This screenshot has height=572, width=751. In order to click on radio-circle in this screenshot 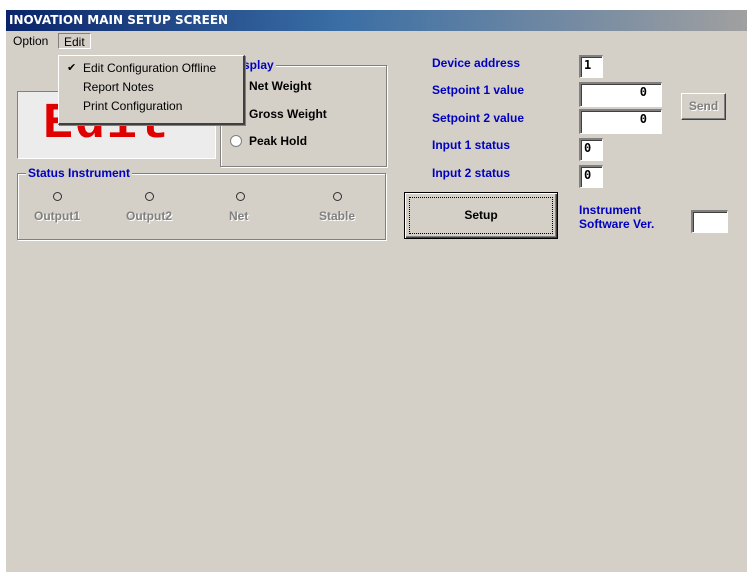, I will do `click(236, 141)`.